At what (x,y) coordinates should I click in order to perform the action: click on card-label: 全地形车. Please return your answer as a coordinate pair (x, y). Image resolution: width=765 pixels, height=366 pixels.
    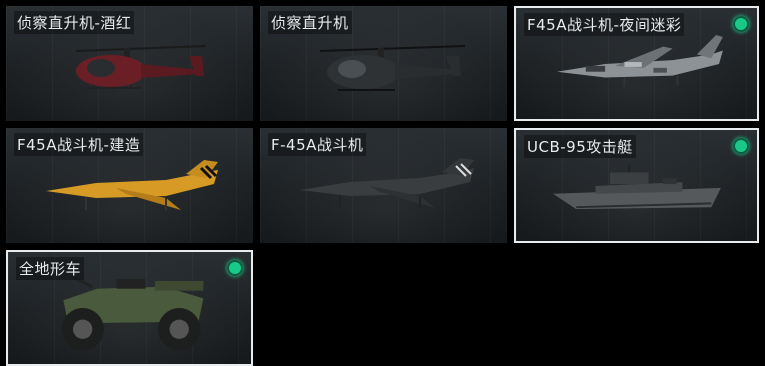
    Looking at the image, I should click on (50, 268).